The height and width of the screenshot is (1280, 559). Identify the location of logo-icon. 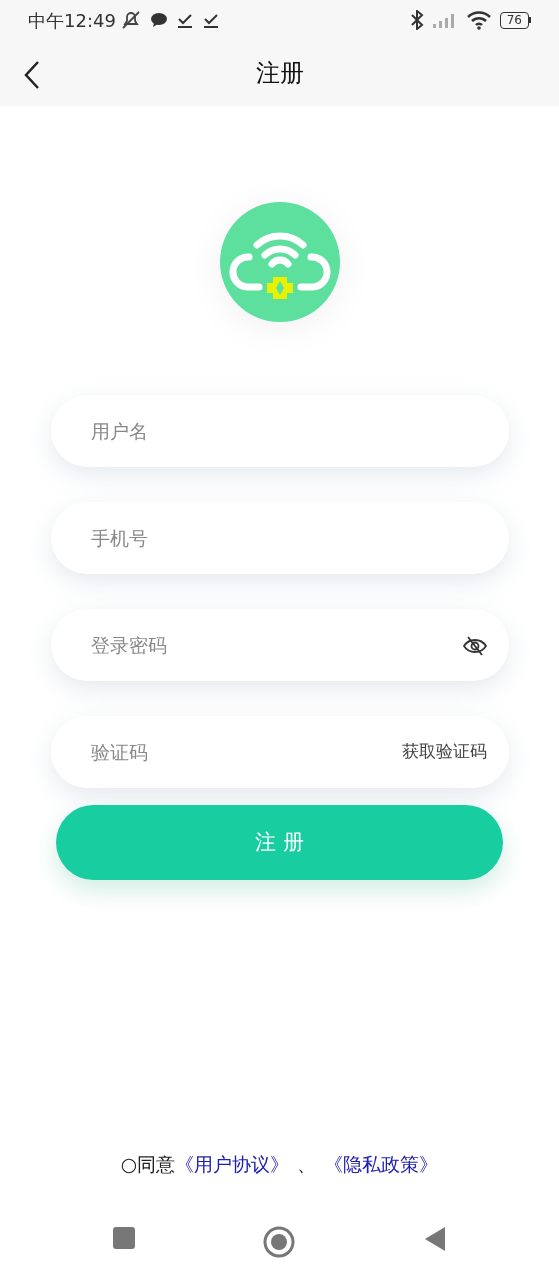
(279, 262).